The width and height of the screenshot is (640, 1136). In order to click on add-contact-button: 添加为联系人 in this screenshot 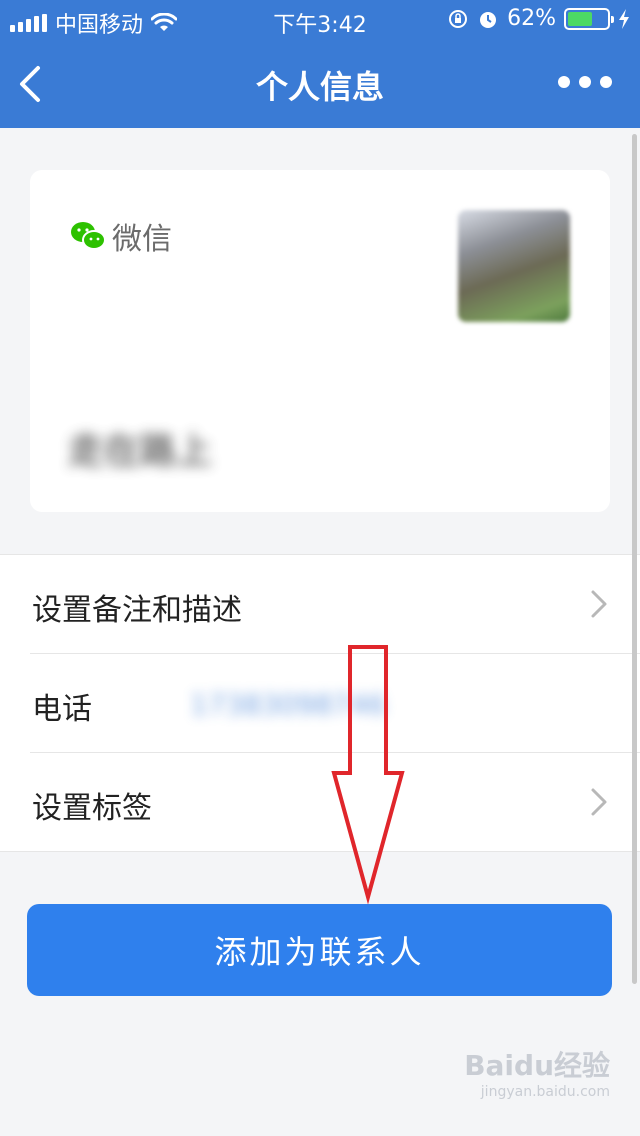, I will do `click(319, 950)`.